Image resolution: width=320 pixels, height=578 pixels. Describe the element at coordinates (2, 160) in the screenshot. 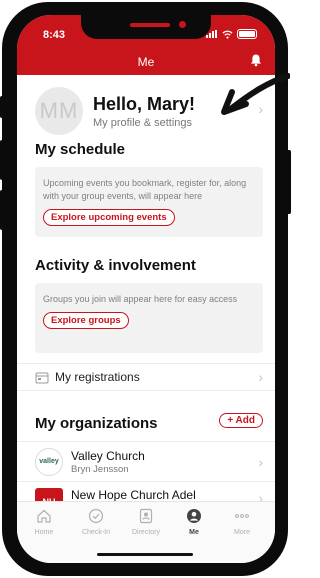

I see `phone-volume-up` at that location.